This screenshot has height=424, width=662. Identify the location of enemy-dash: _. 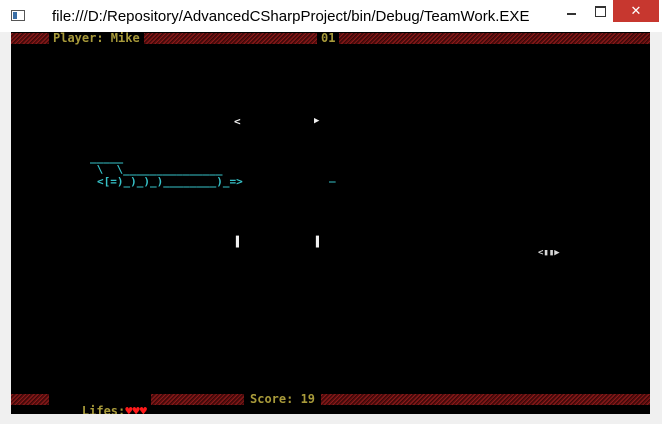
(332, 176).